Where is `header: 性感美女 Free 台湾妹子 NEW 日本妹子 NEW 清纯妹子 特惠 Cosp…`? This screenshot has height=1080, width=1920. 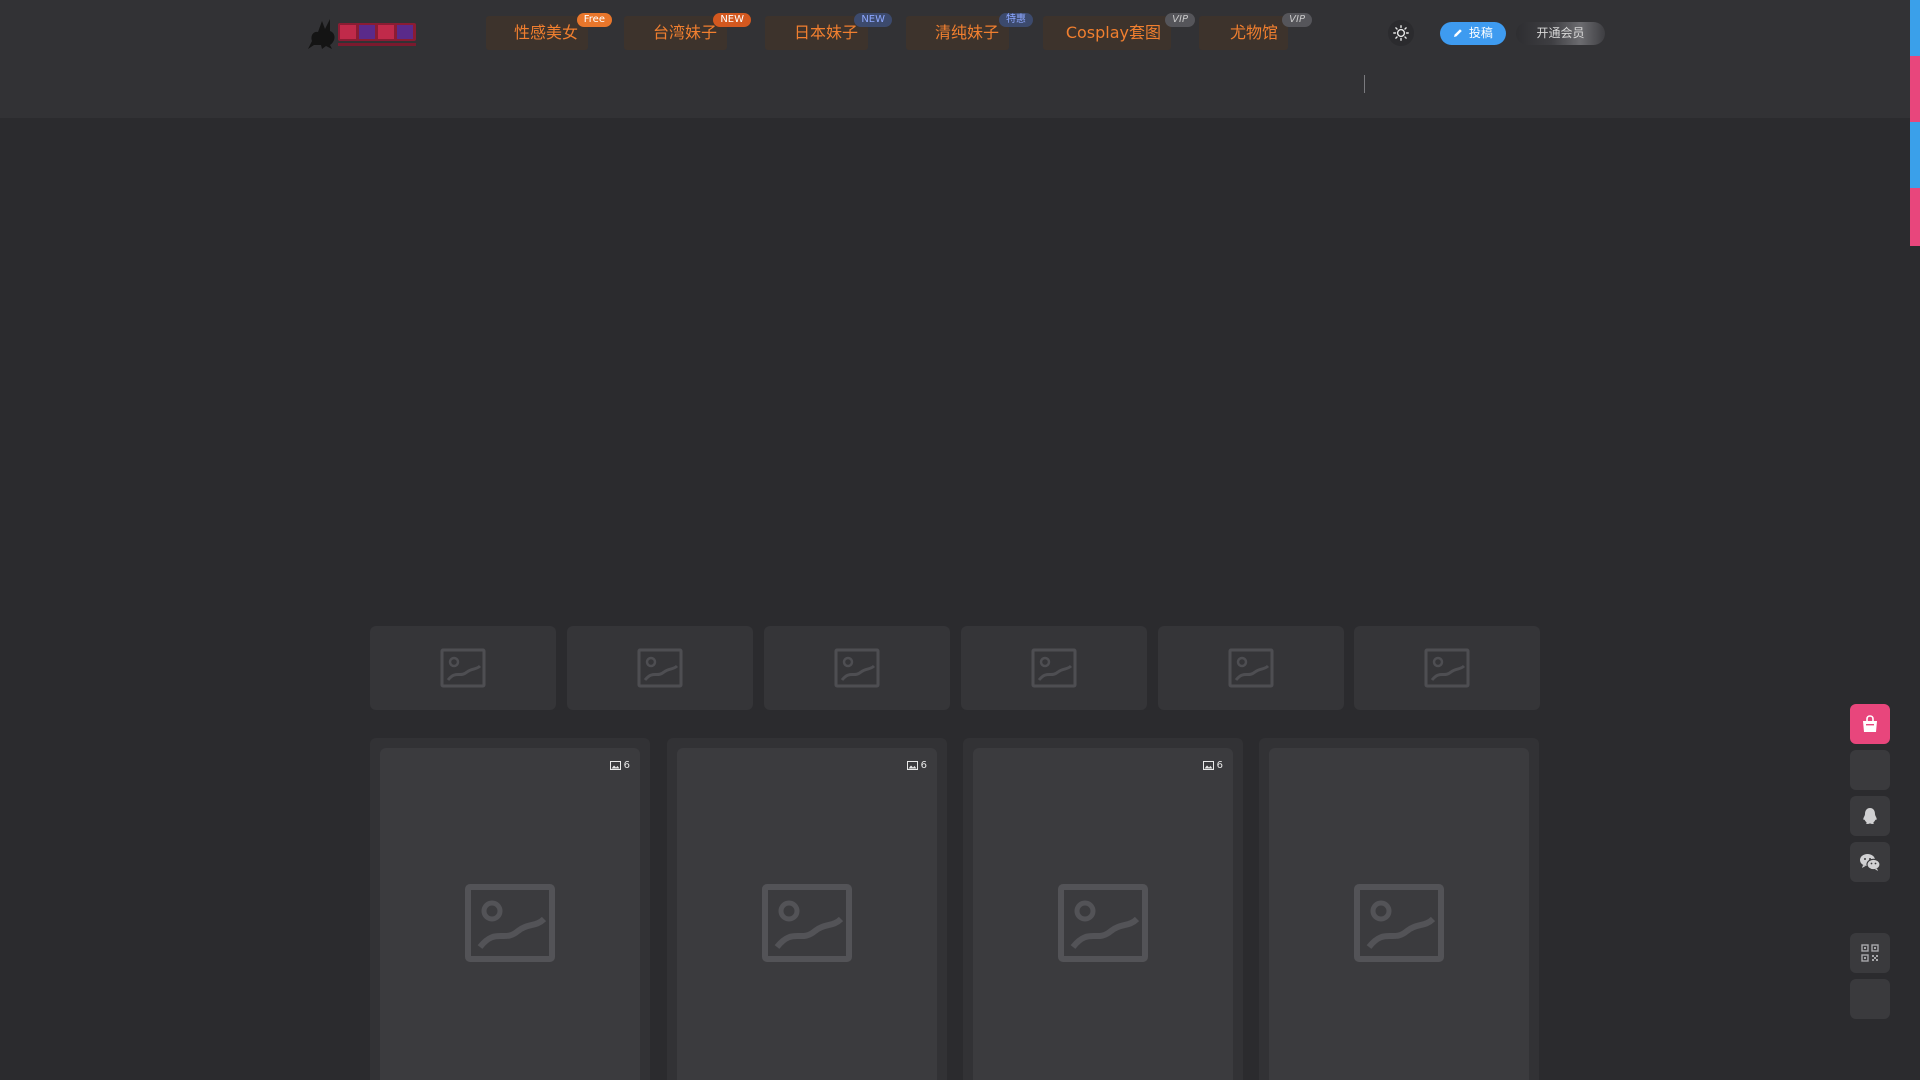
header: 性感美女 Free 台湾妹子 NEW 日本妹子 NEW 清纯妹子 特惠 Cosp… is located at coordinates (955, 59).